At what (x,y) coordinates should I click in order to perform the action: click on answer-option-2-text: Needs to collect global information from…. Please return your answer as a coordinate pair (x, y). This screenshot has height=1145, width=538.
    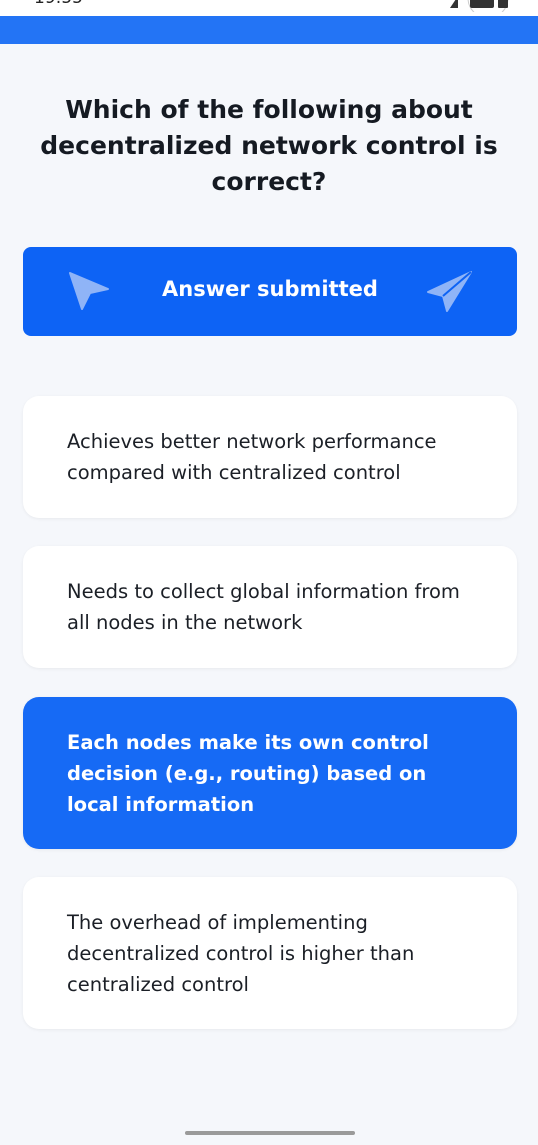
    Looking at the image, I should click on (263, 607).